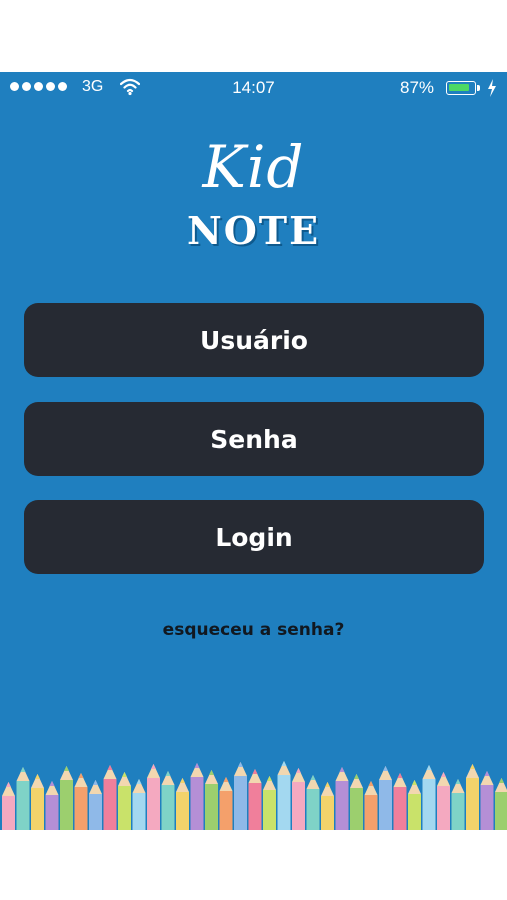 Image resolution: width=507 pixels, height=900 pixels. I want to click on forgot-password-link: esqueceu a senha?, so click(253, 630).